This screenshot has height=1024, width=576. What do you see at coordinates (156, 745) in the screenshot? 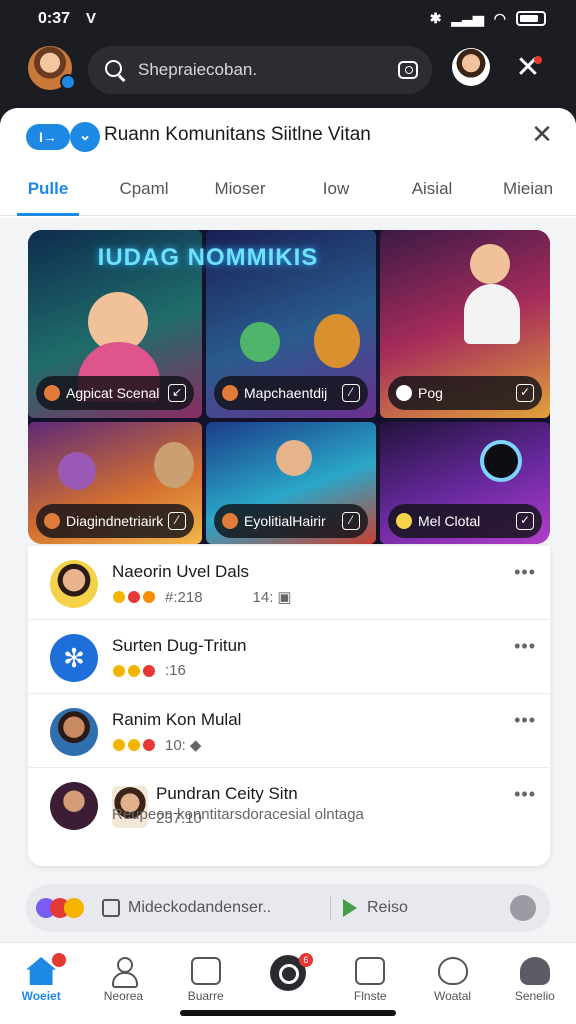
I see `member-meta: 10: ◆` at bounding box center [156, 745].